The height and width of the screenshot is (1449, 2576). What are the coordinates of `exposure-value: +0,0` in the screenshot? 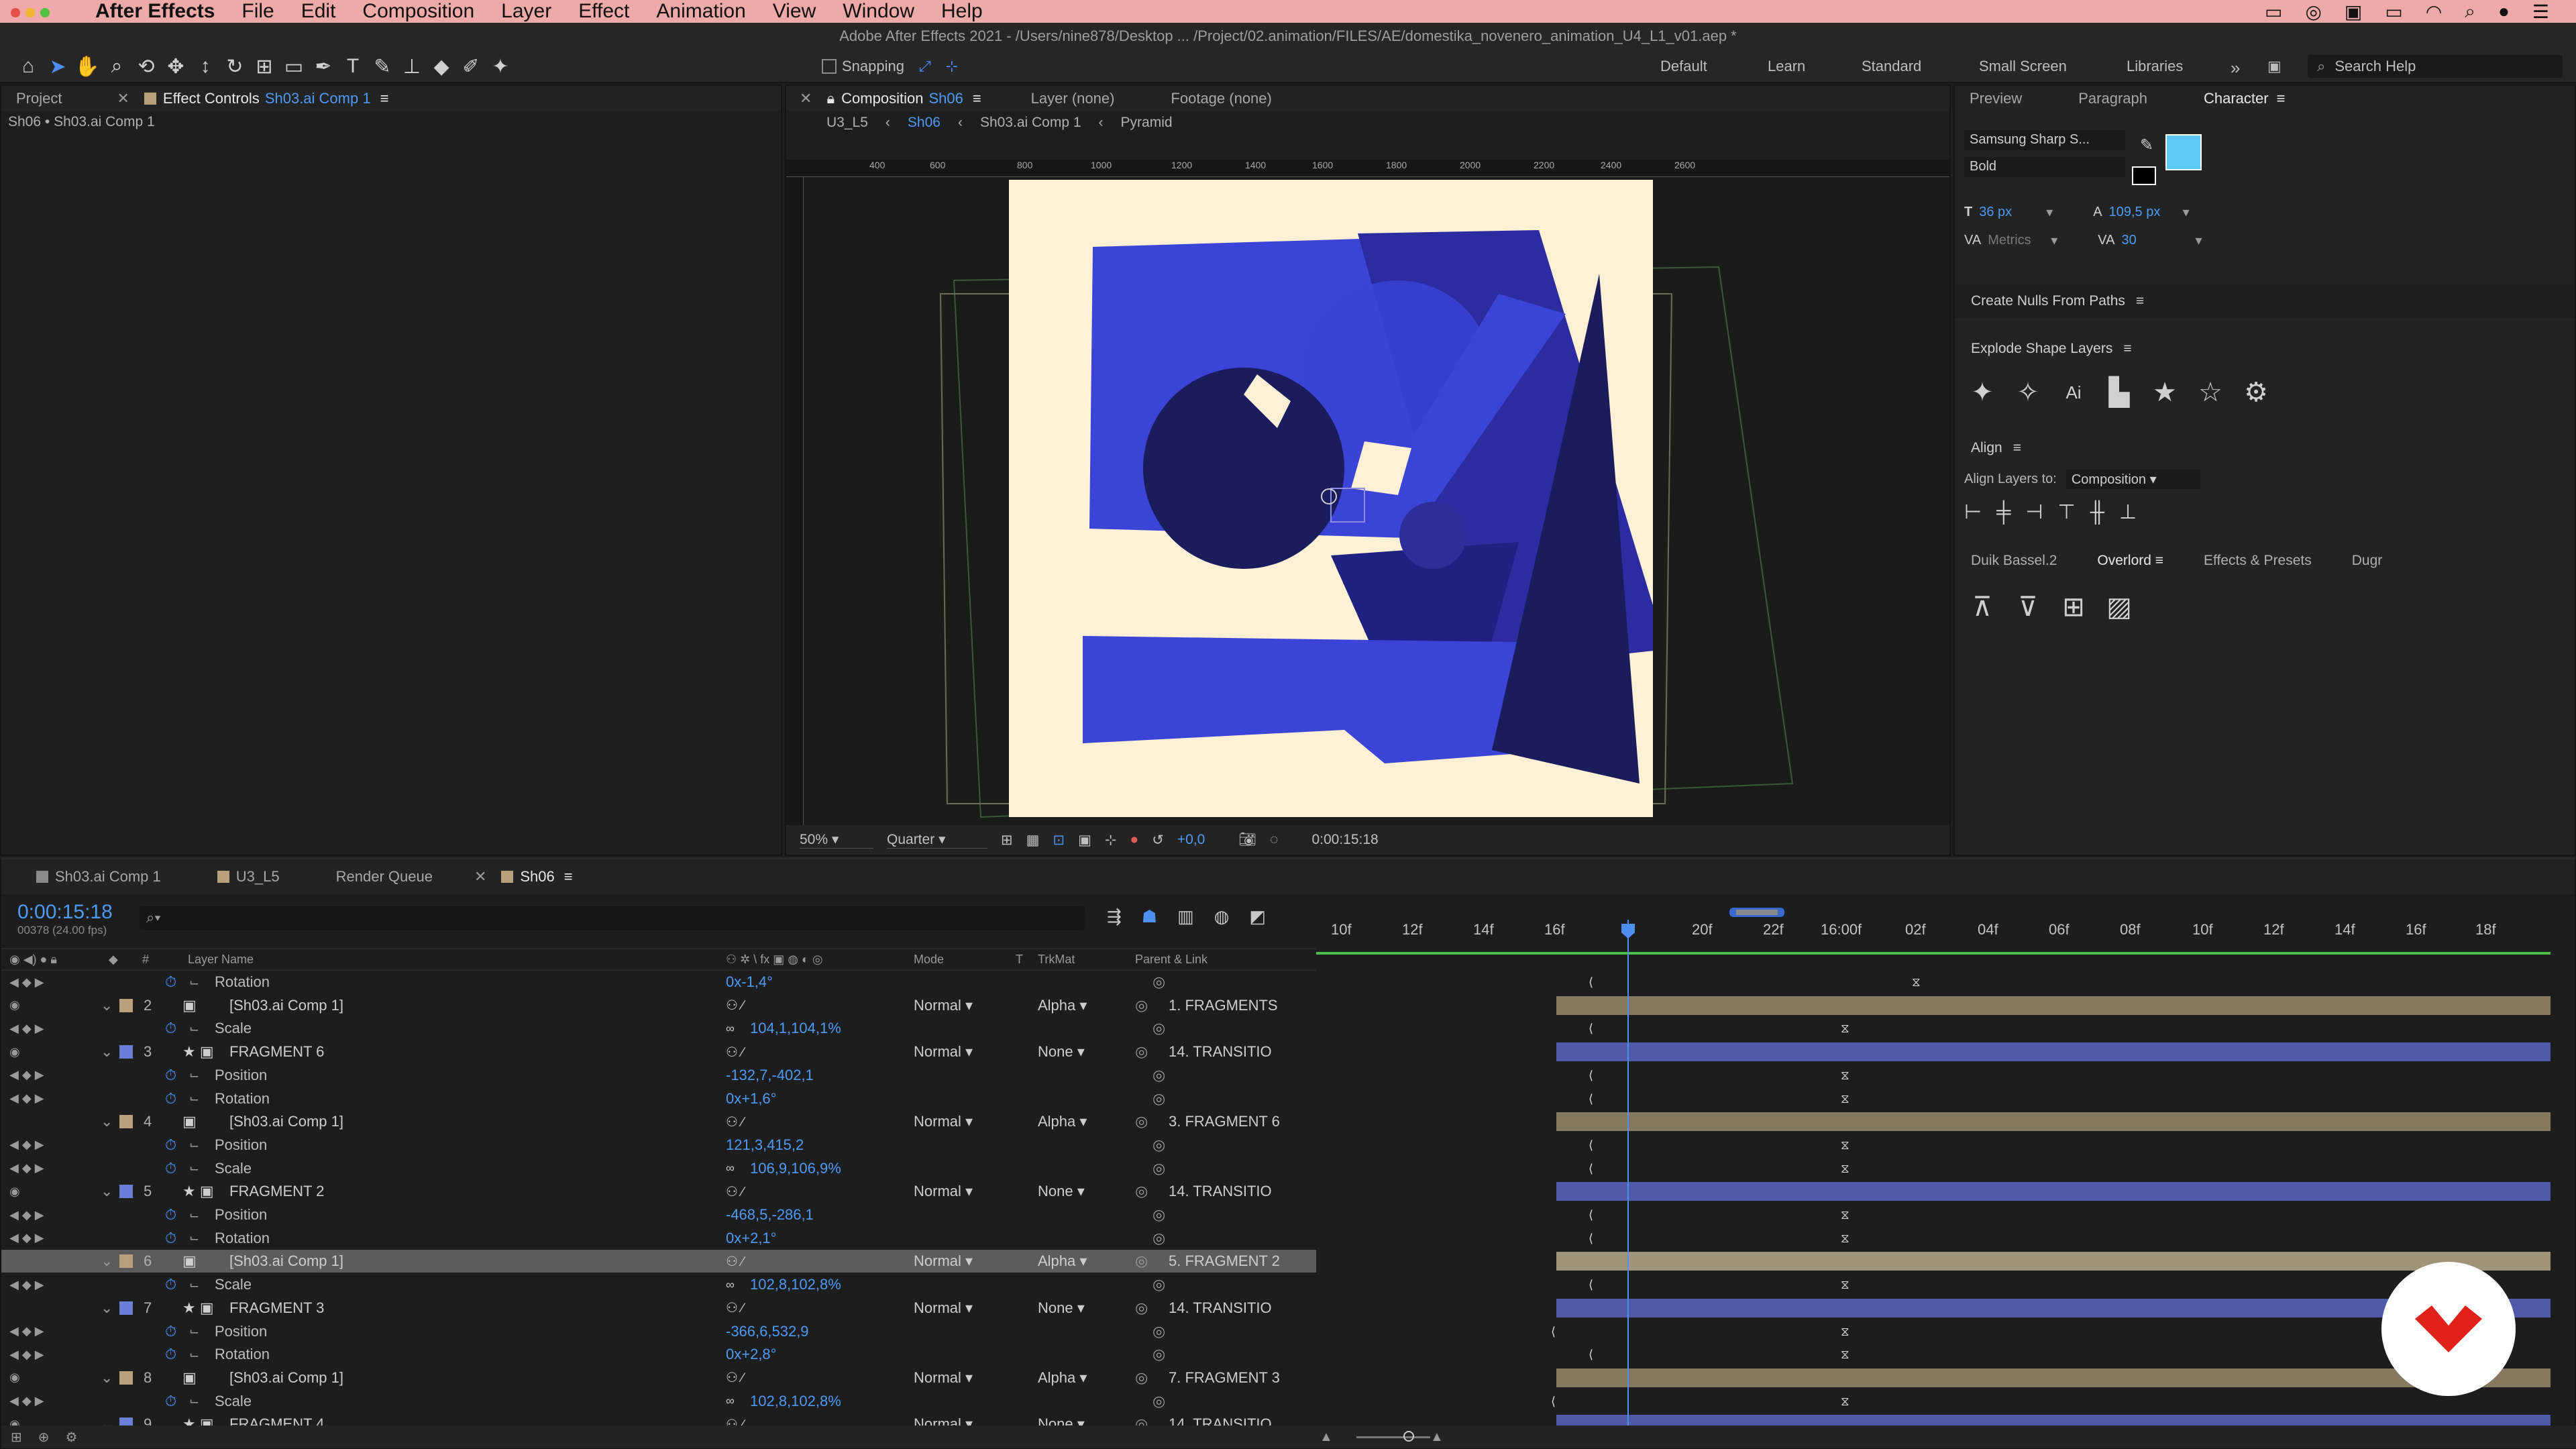 It's located at (1191, 840).